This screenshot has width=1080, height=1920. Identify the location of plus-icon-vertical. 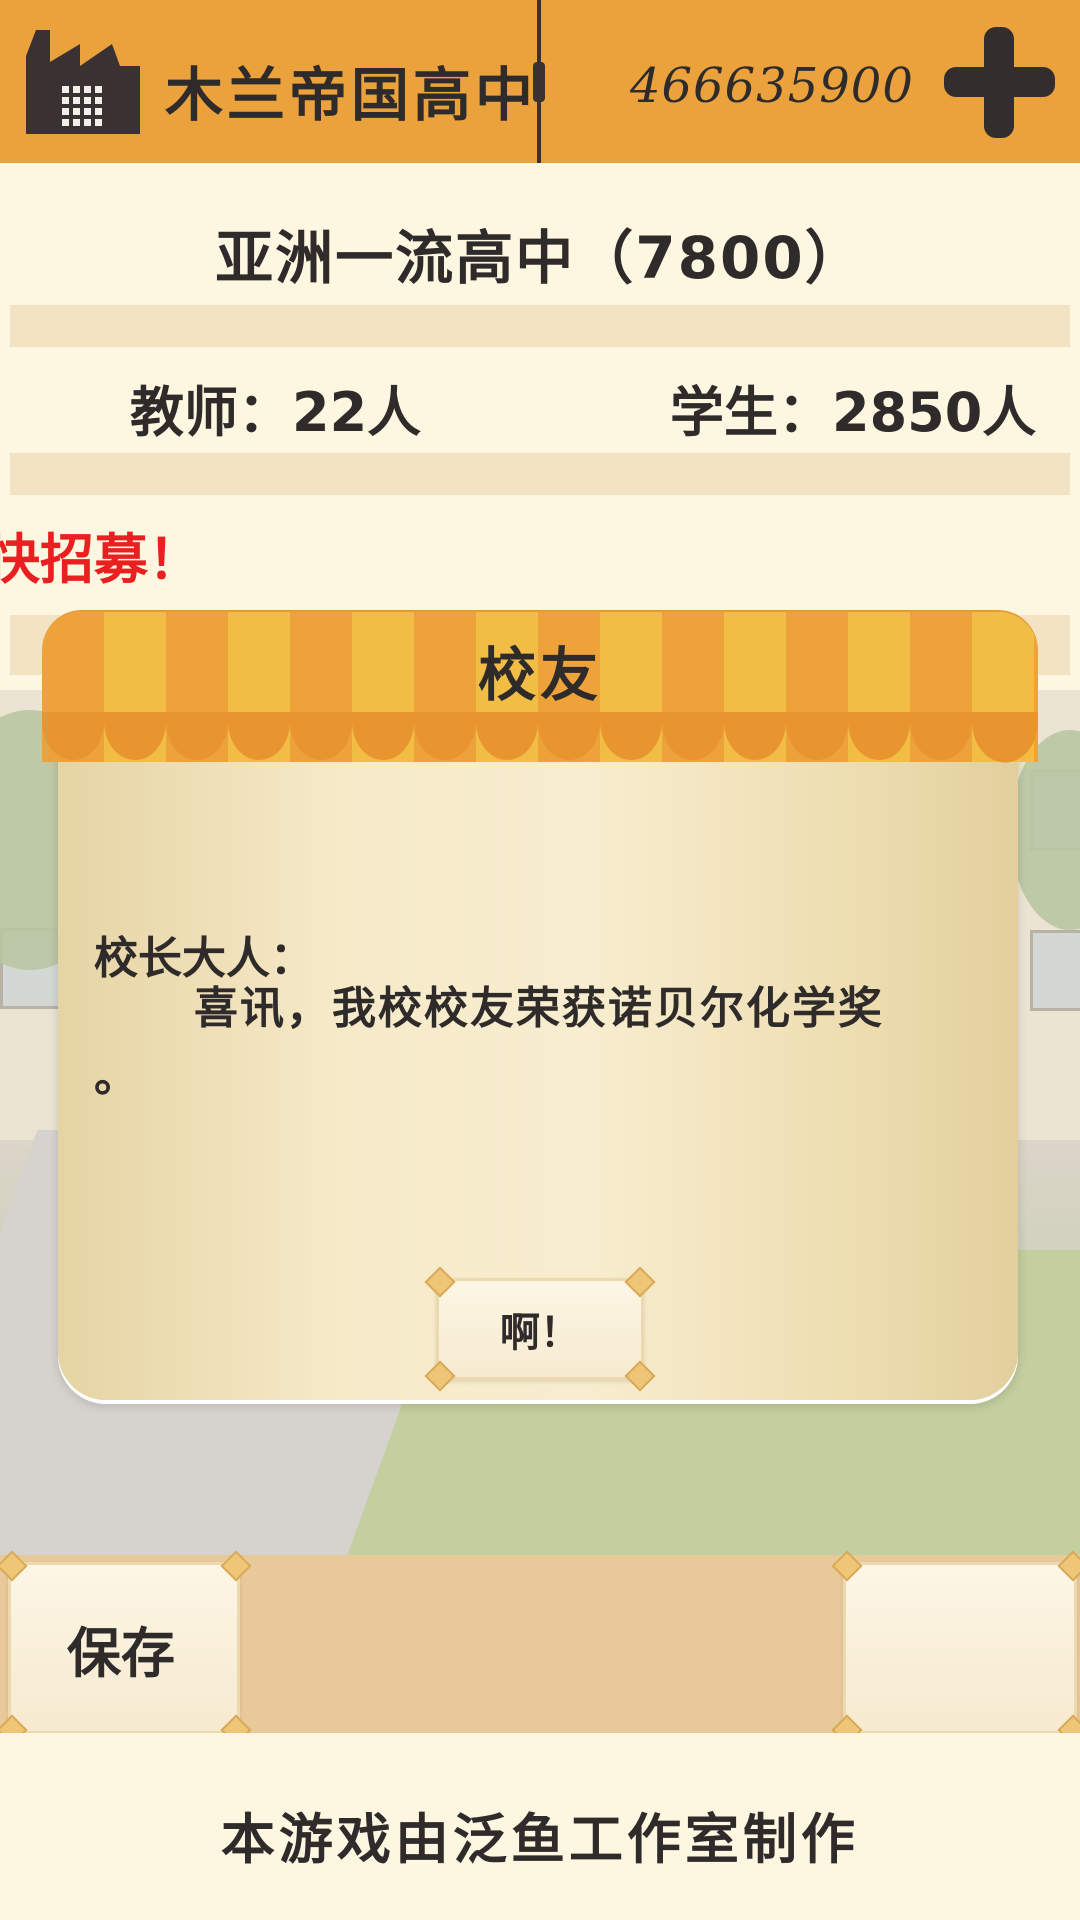
(999, 82).